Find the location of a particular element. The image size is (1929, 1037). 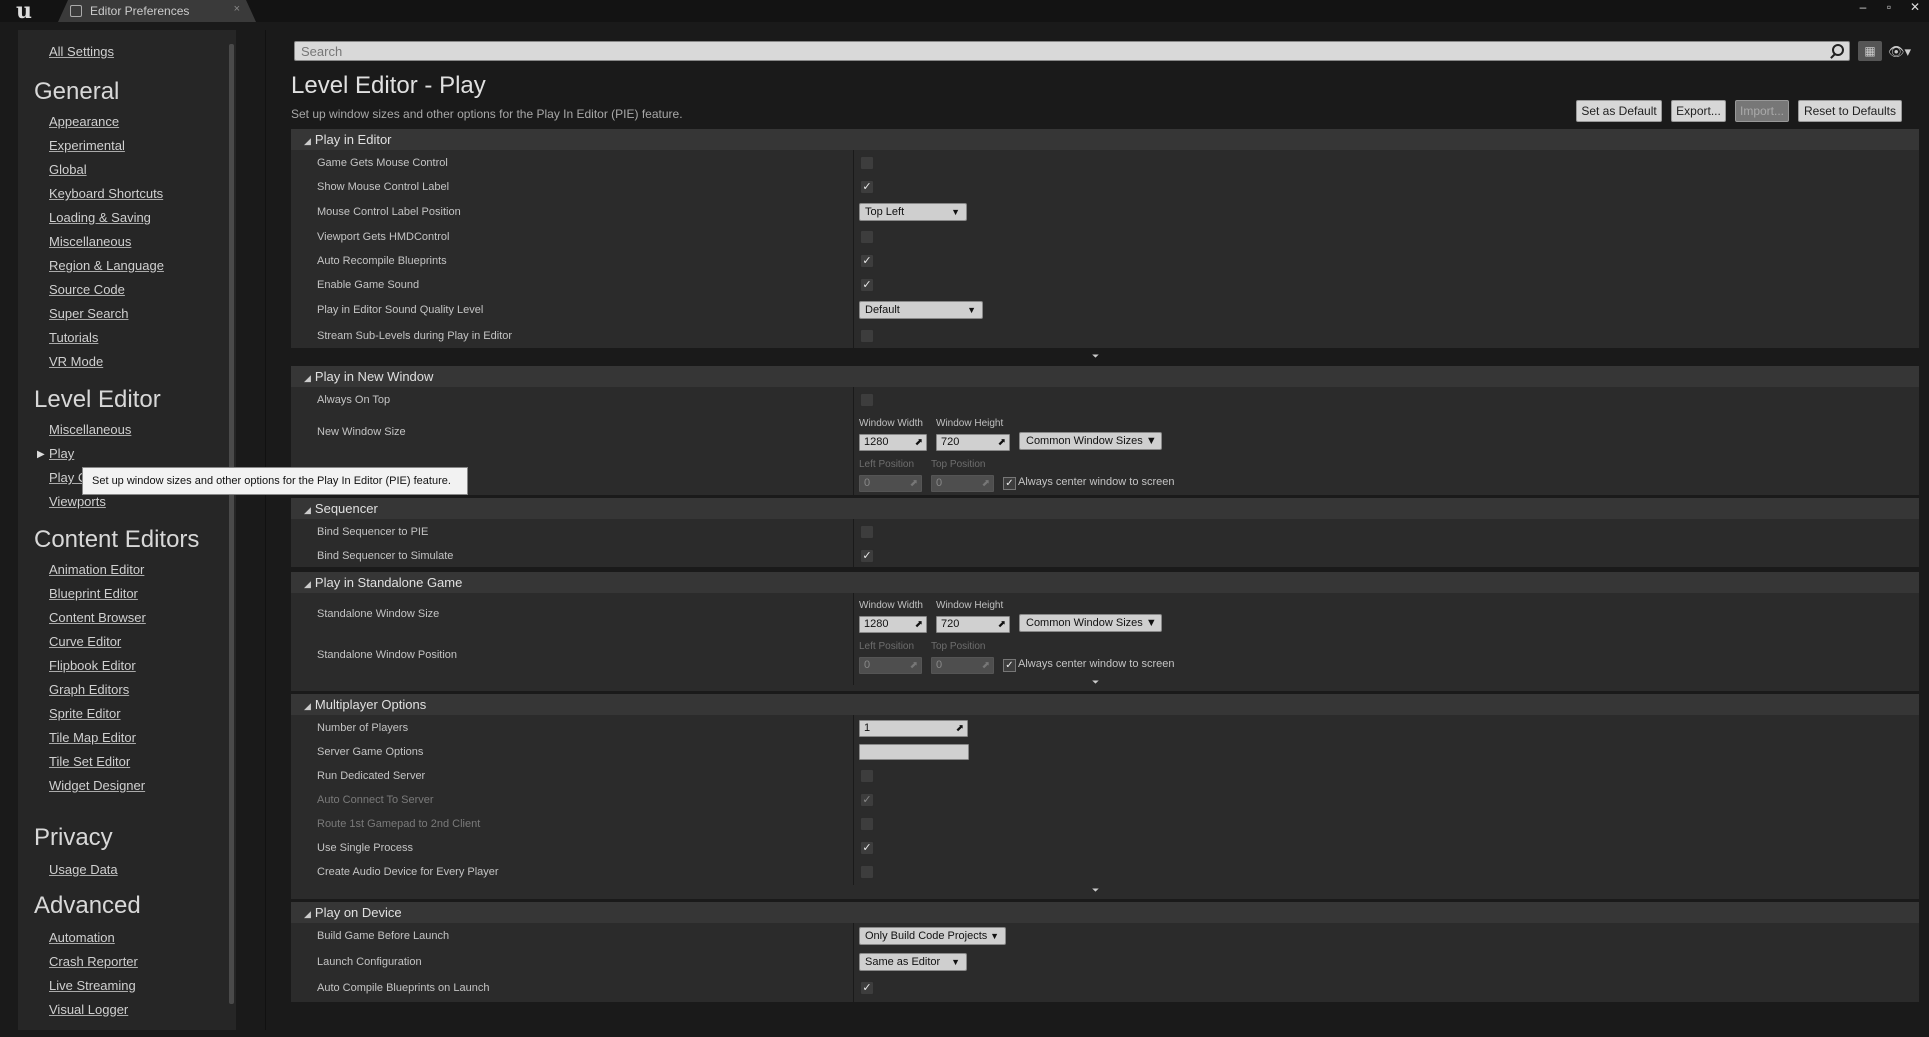

nav-live-streaming: Live Streaming is located at coordinates (92, 985).